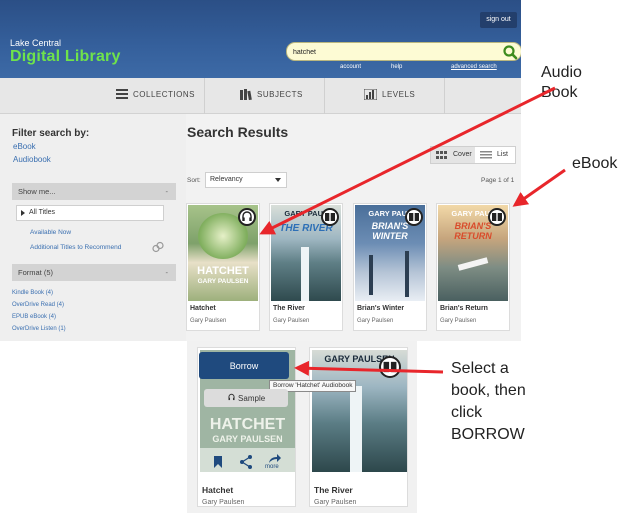 This screenshot has width=631, height=519. Describe the element at coordinates (272, 467) in the screenshot. I see `more-label: more` at that location.